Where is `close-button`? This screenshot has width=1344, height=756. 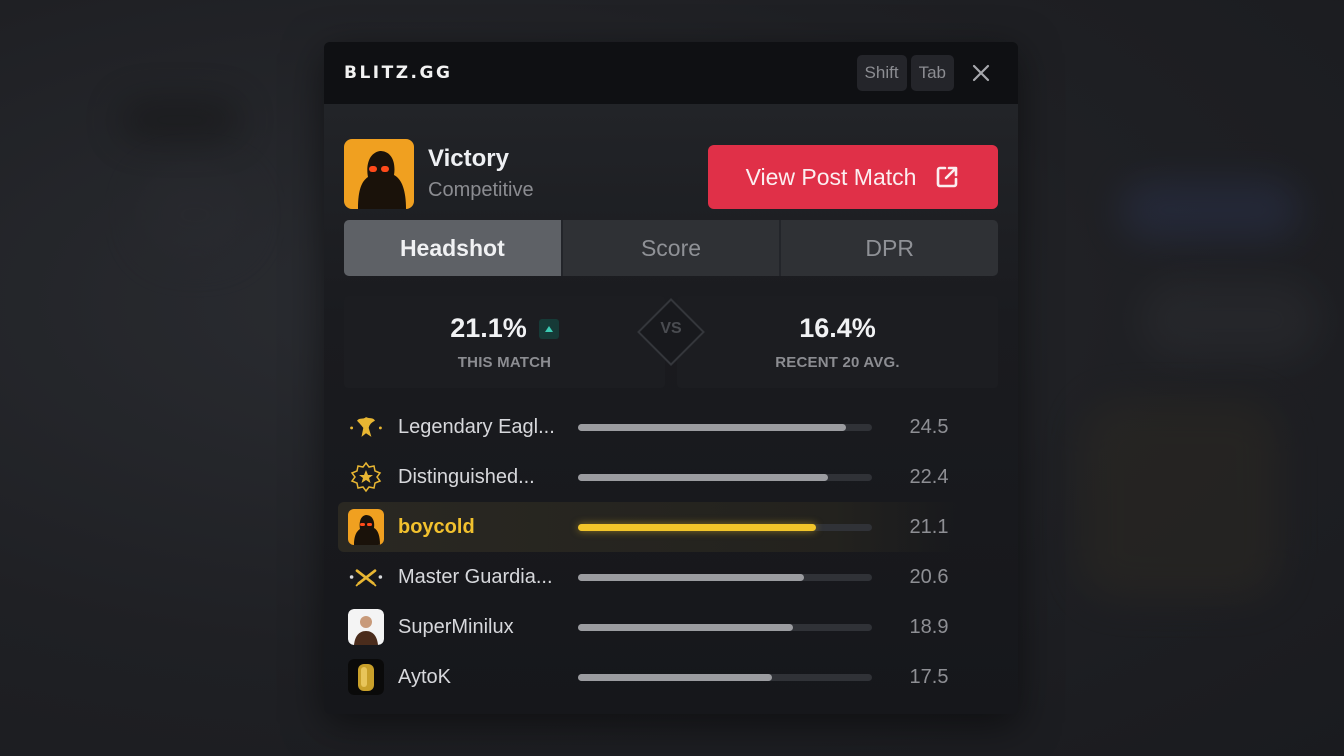 close-button is located at coordinates (981, 73).